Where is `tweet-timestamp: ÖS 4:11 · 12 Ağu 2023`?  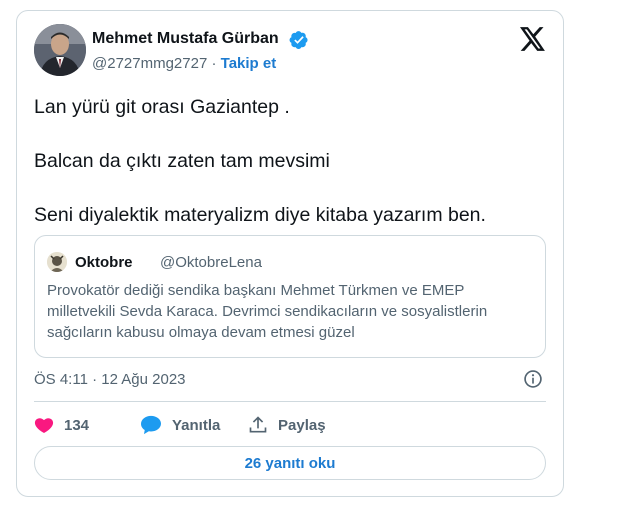
tweet-timestamp: ÖS 4:11 · 12 Ağu 2023 is located at coordinates (110, 379).